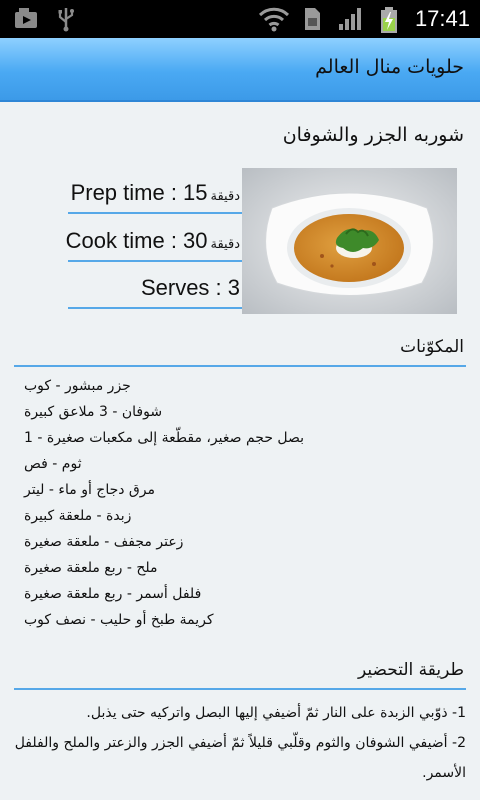  I want to click on wifi-icon, so click(274, 21).